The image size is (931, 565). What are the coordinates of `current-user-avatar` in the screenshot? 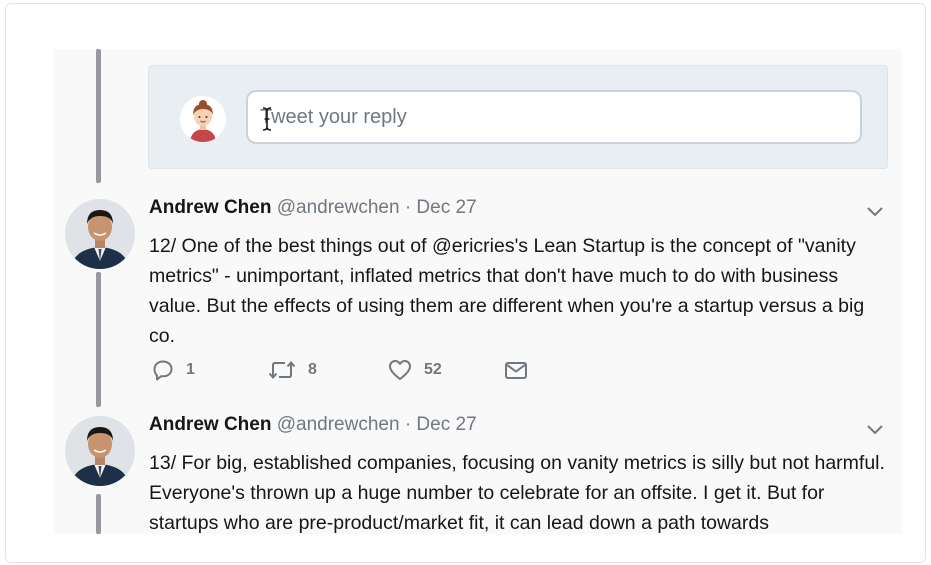 It's located at (203, 119).